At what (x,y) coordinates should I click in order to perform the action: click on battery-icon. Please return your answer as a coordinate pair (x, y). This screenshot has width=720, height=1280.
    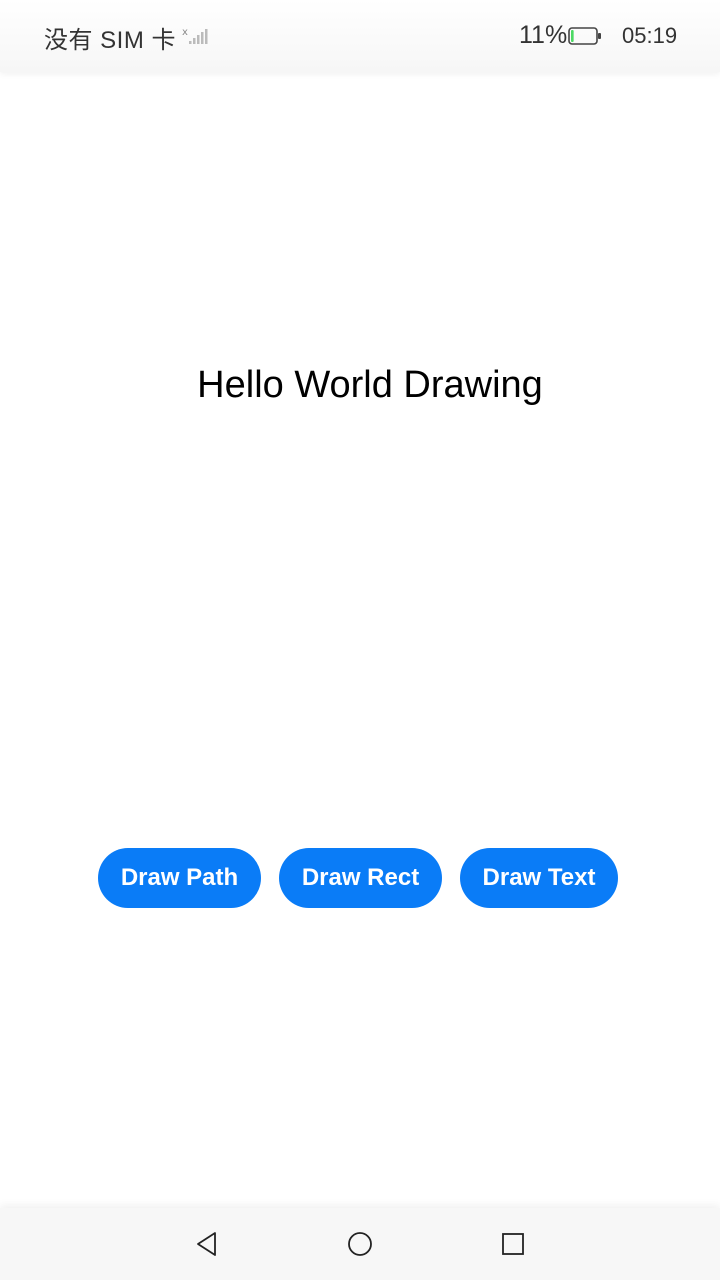
    Looking at the image, I should click on (585, 36).